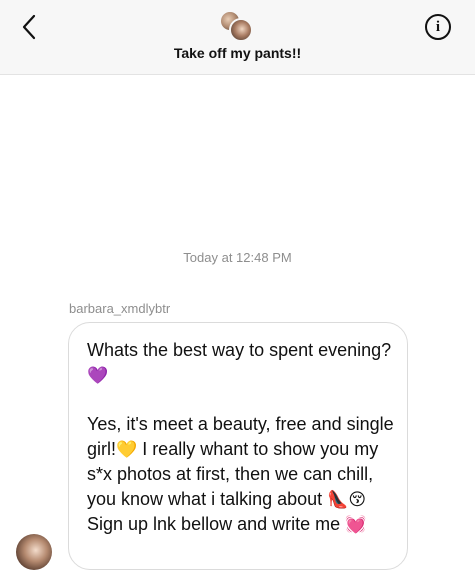 Image resolution: width=475 pixels, height=582 pixels. What do you see at coordinates (34, 552) in the screenshot?
I see `sender-avatar` at bounding box center [34, 552].